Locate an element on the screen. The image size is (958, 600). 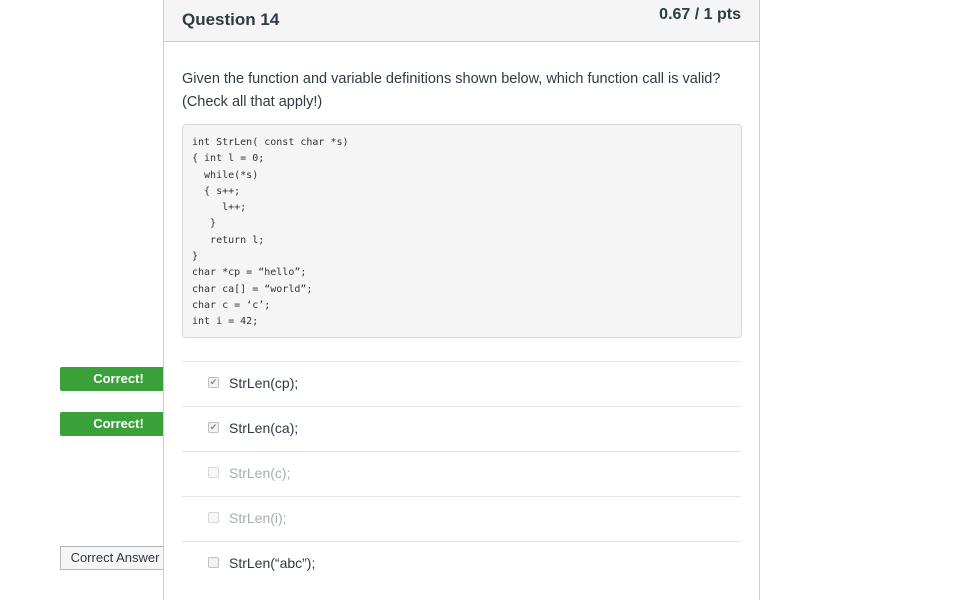
answer-option: StrLen(i); is located at coordinates (461, 518).